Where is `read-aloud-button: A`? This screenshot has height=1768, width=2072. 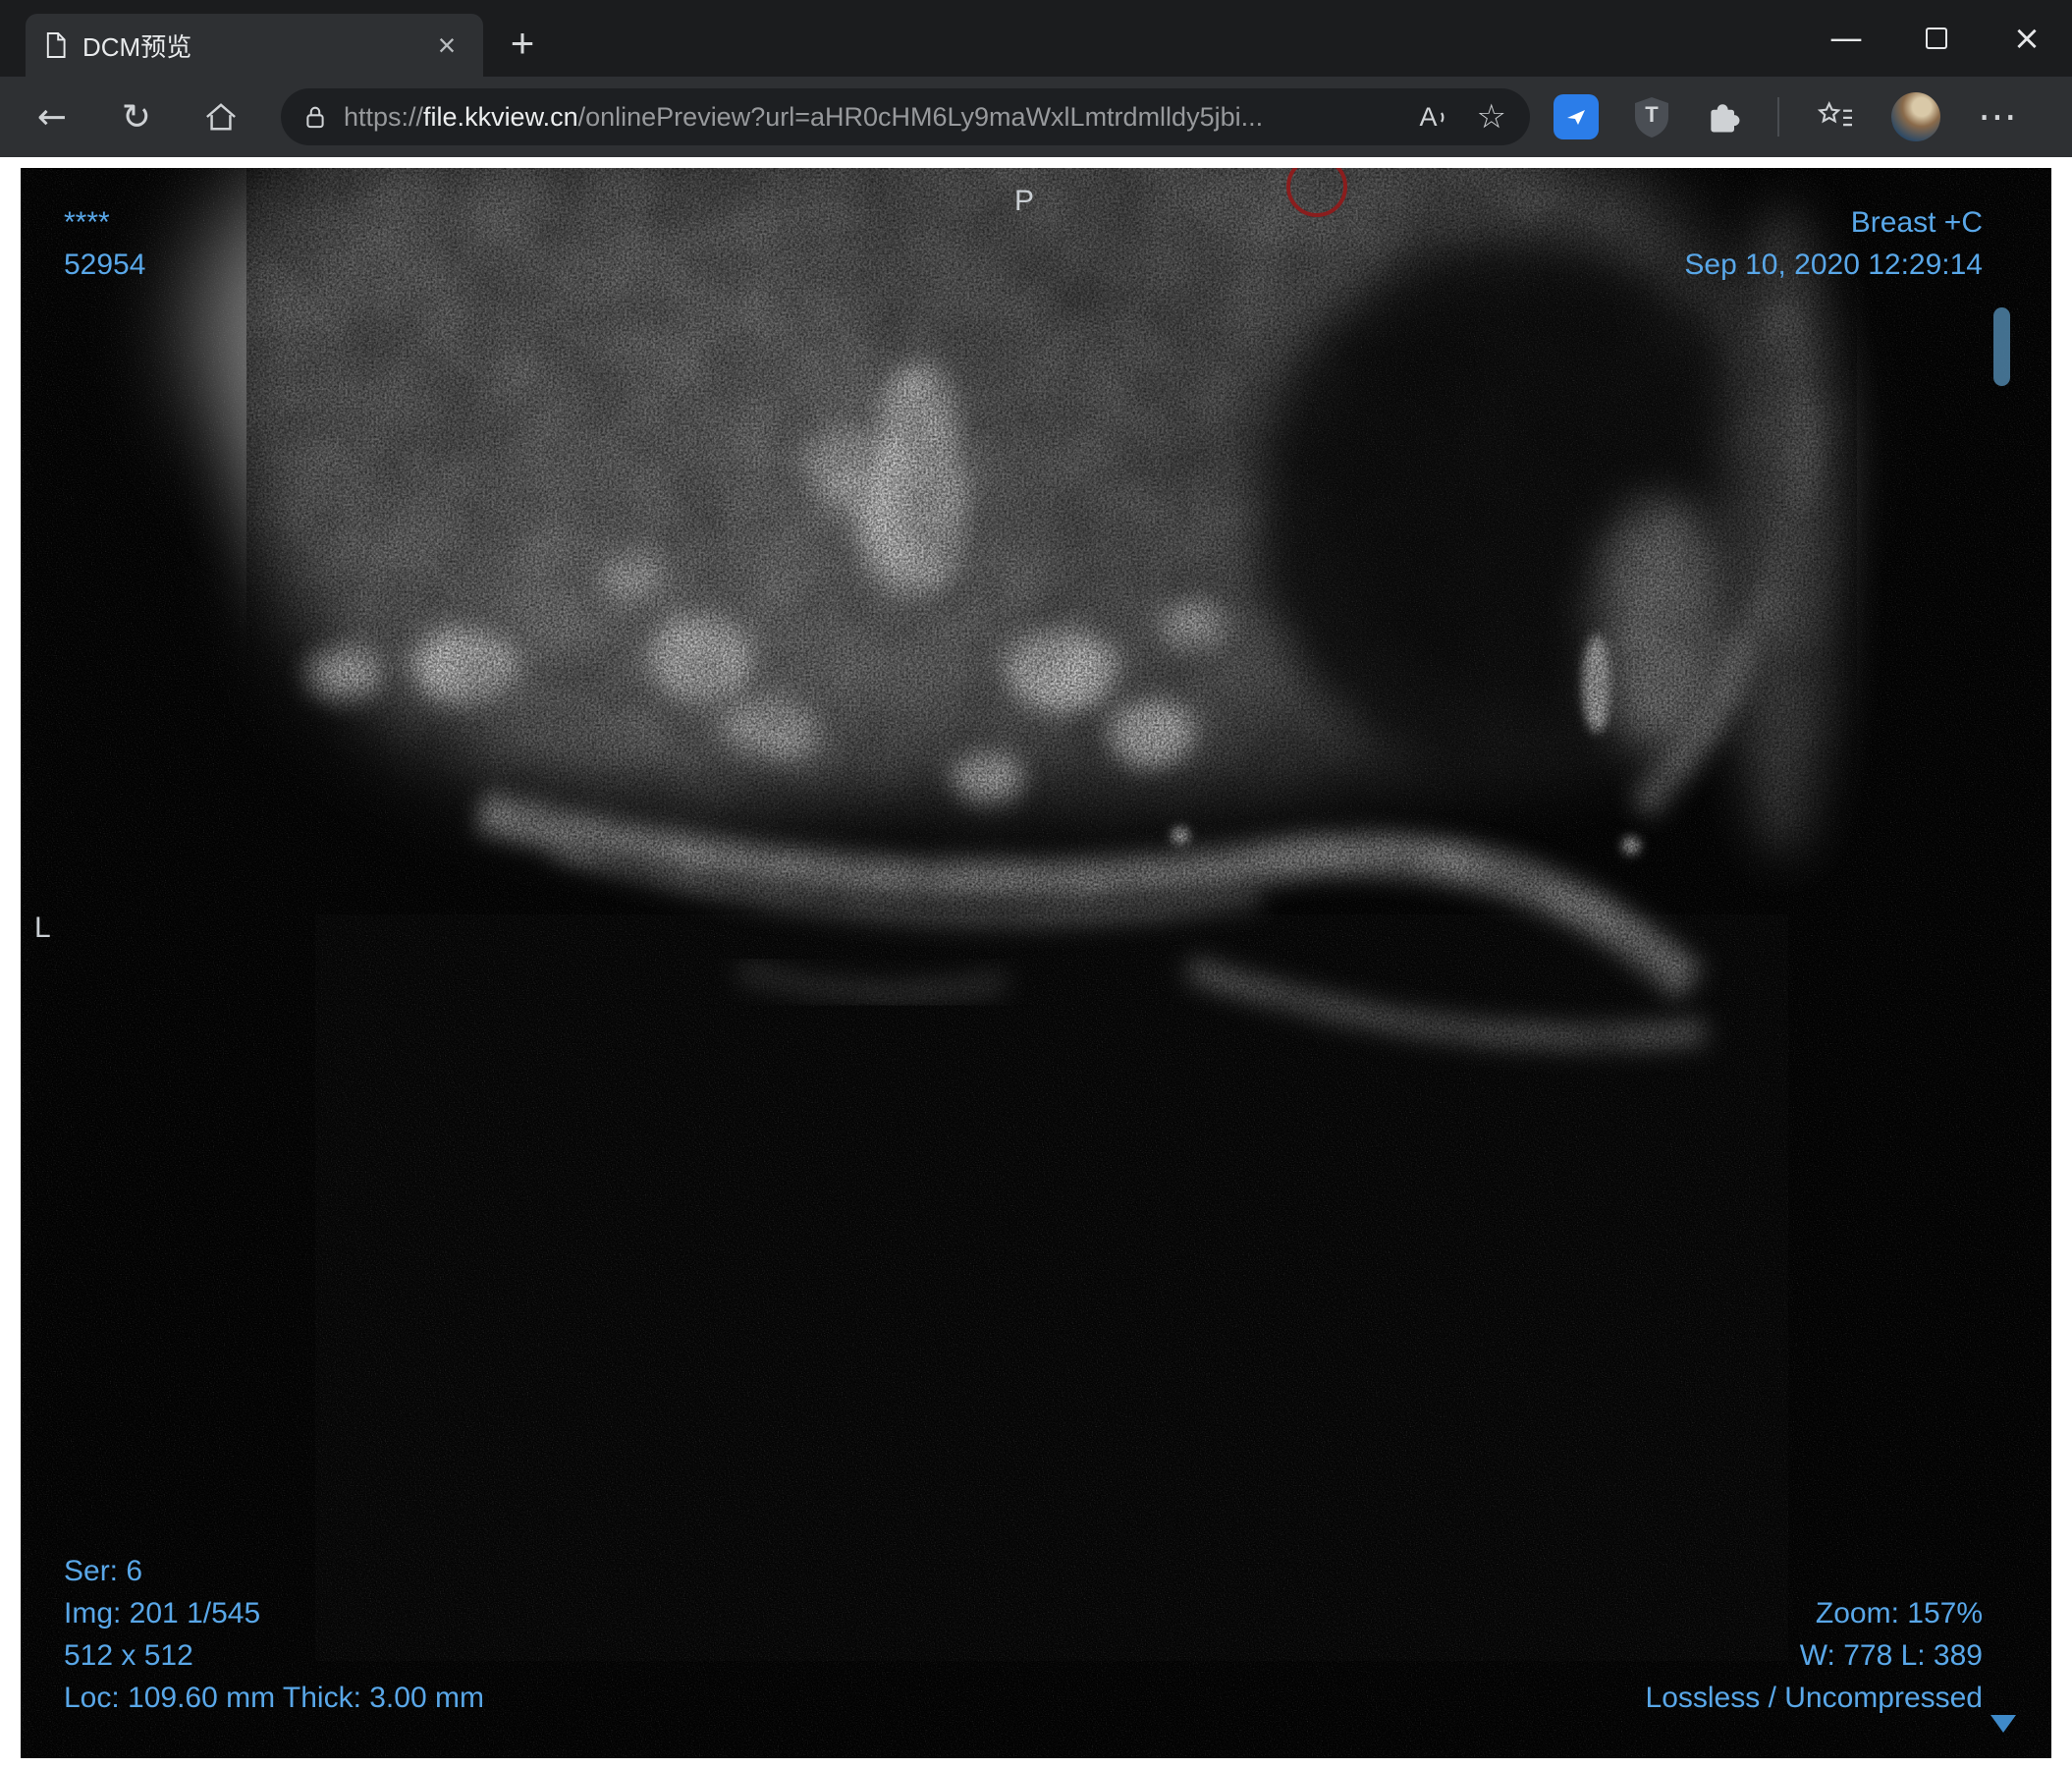 read-aloud-button: A is located at coordinates (1436, 117).